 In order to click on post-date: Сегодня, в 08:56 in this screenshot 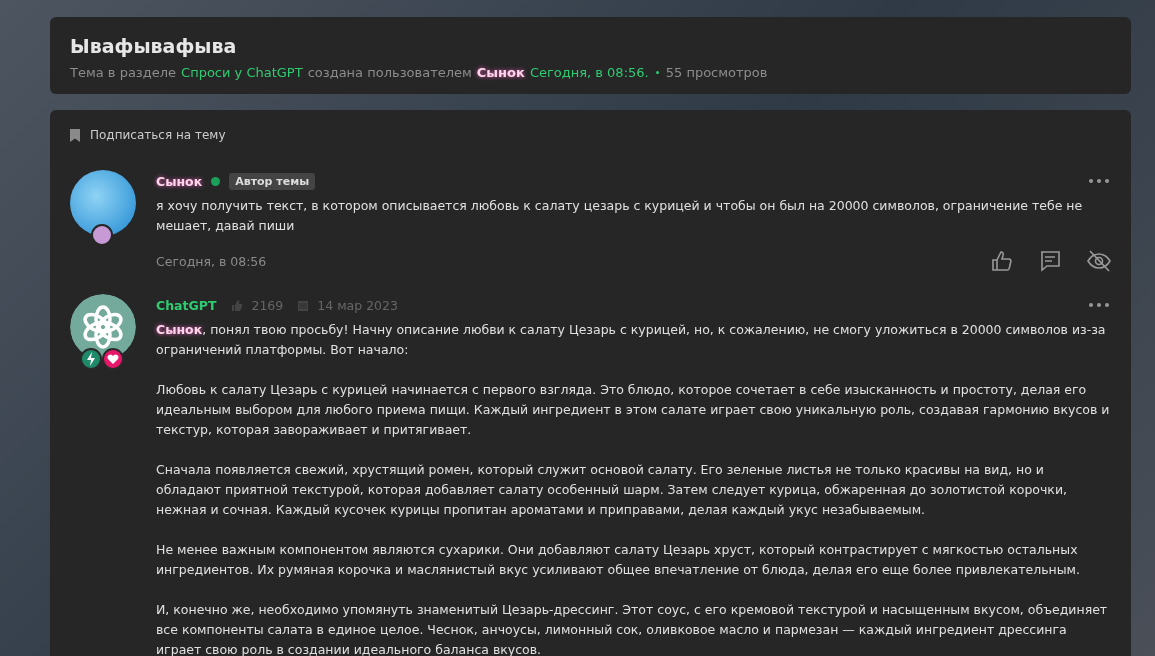, I will do `click(211, 261)`.